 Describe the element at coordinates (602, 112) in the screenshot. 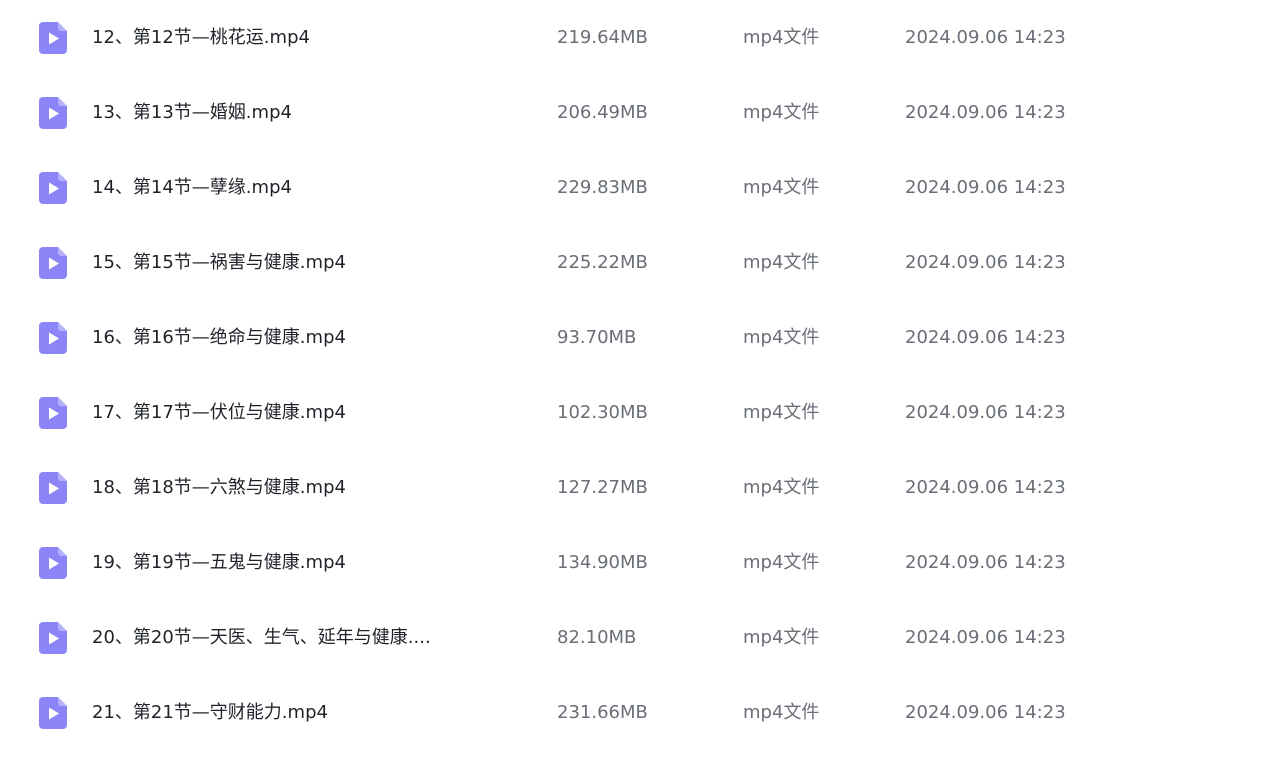

I see `file-size: 206.49MB` at that location.